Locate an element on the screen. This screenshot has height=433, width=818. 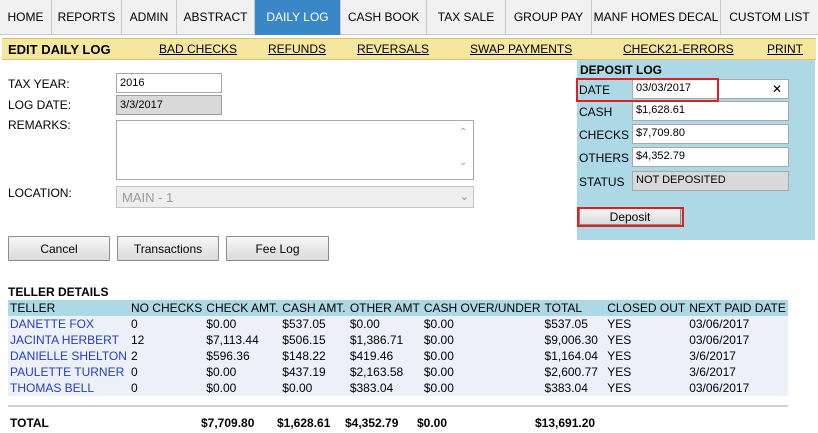
table-cell: $1,164.04 is located at coordinates (571, 356).